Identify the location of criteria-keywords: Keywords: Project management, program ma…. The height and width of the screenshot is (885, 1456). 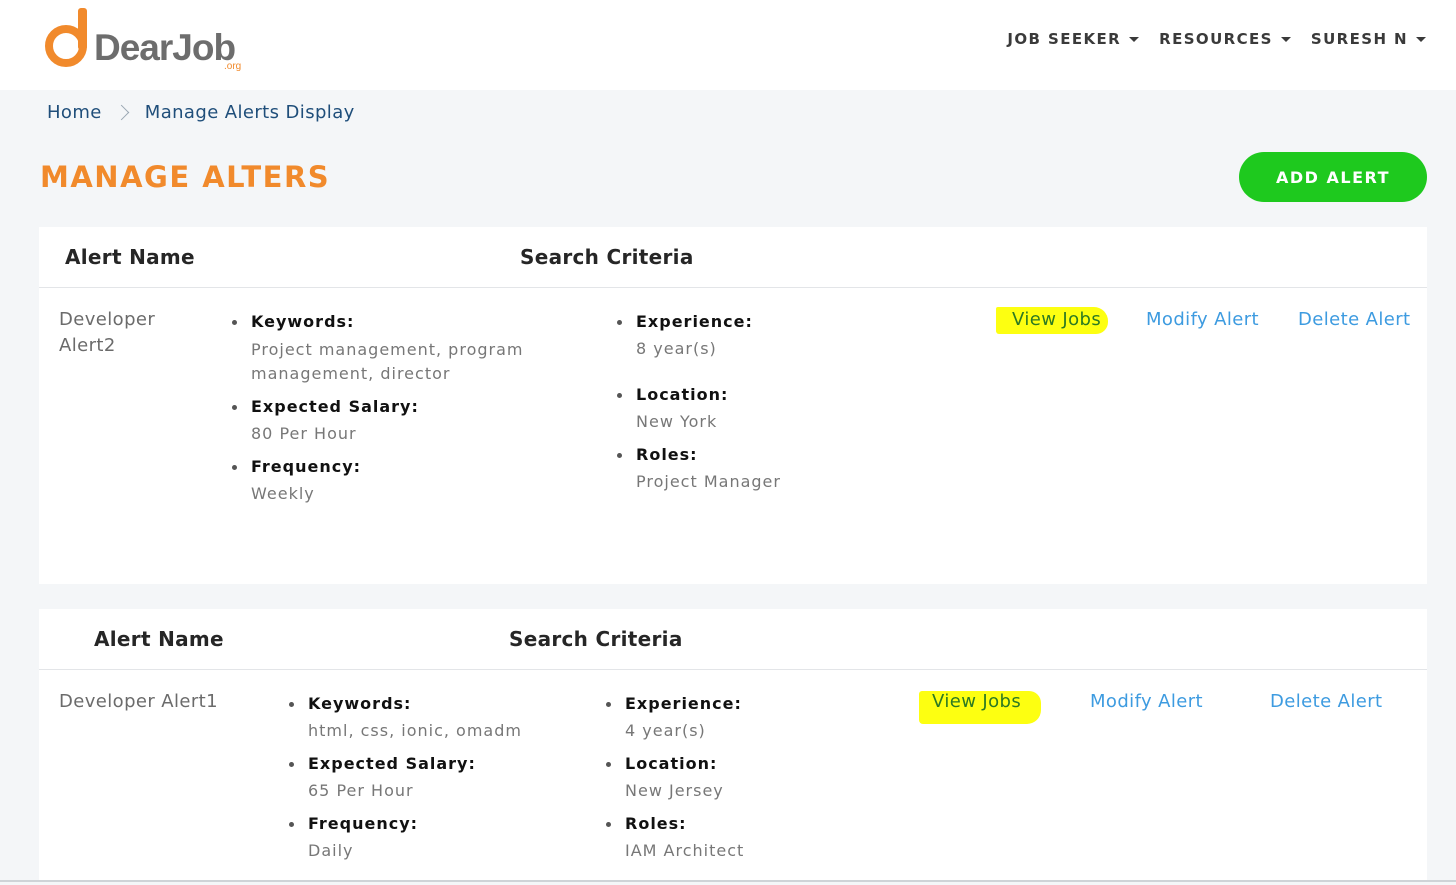
(377, 349).